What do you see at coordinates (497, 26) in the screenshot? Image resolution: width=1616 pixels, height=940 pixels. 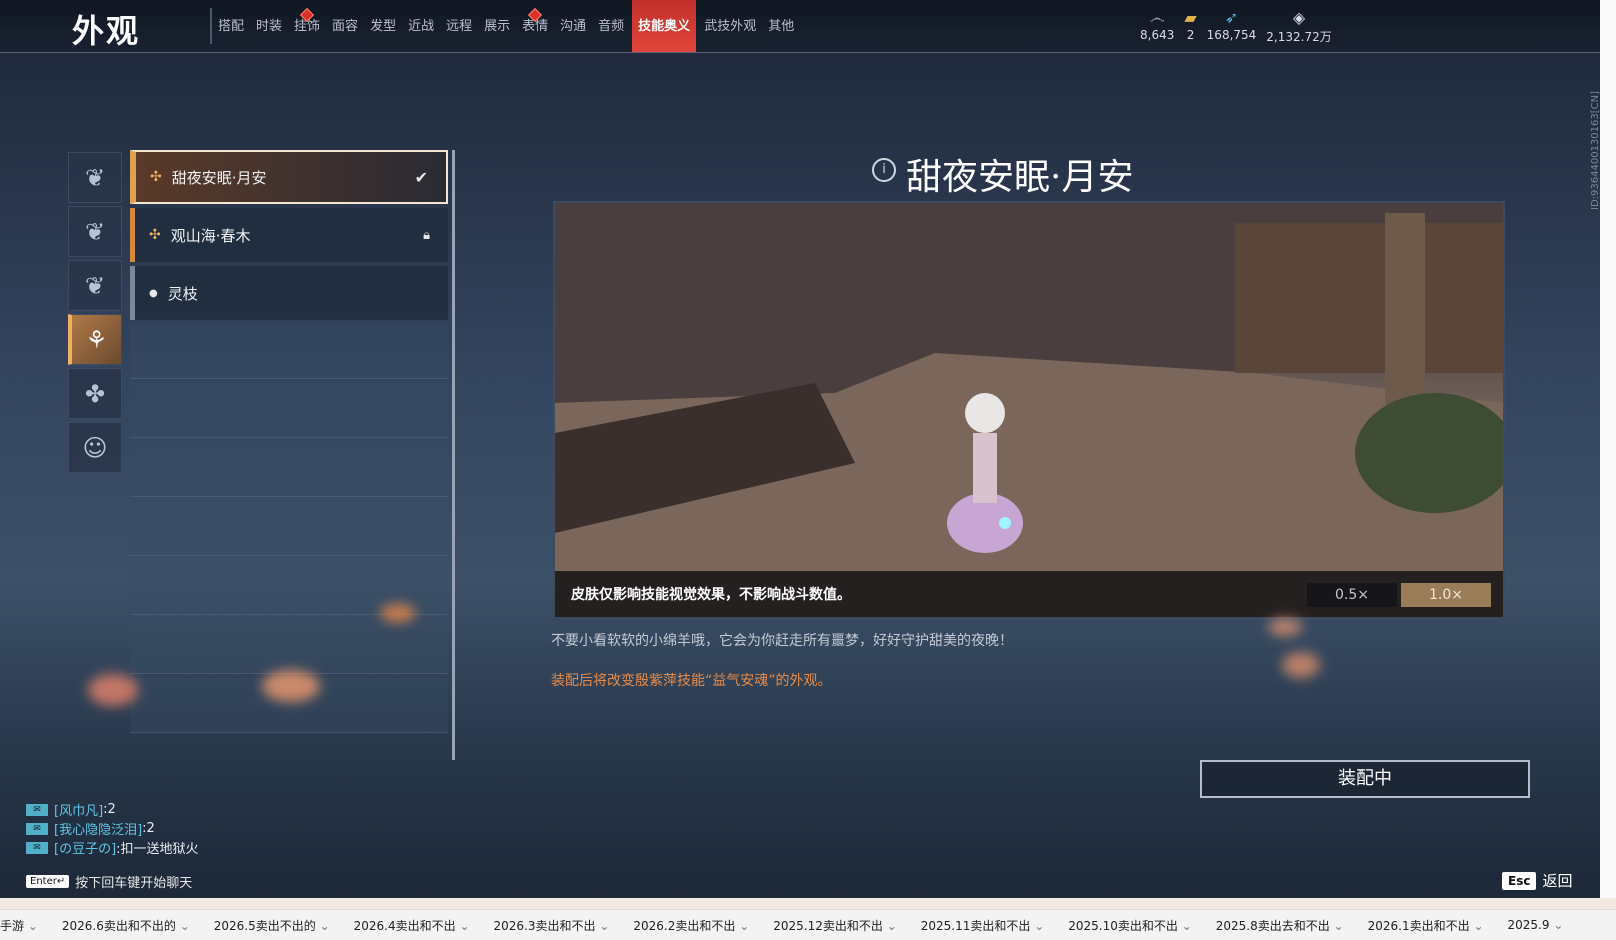 I see `tab-display: 展示` at bounding box center [497, 26].